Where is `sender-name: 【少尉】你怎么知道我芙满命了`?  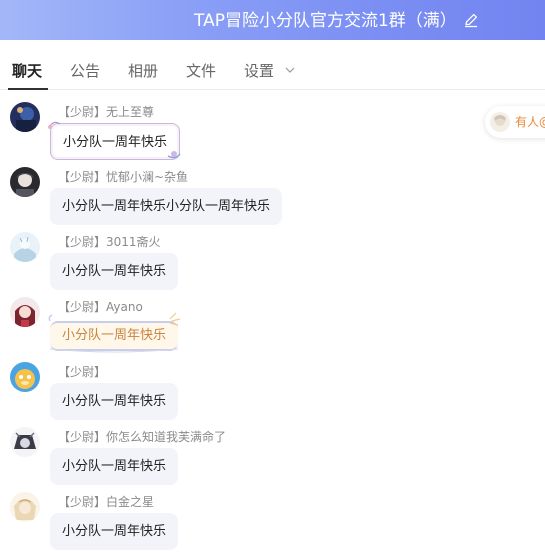
sender-name: 【少尉】你怎么知道我芙满命了 is located at coordinates (142, 437).